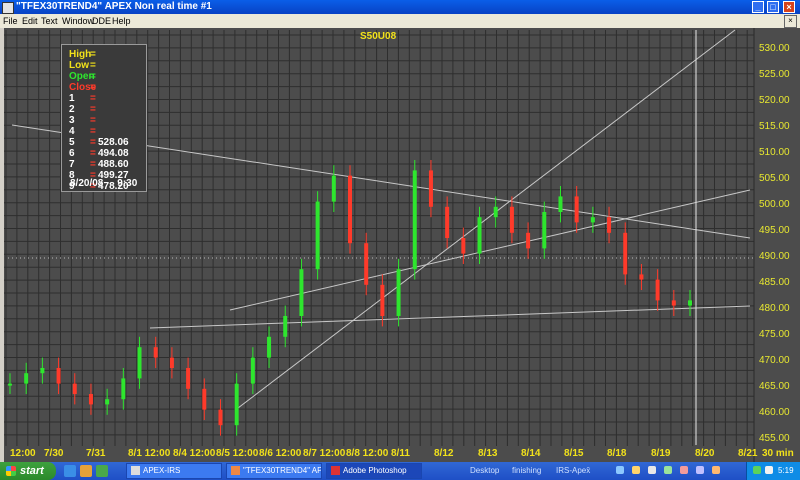 Image resolution: width=800 pixels, height=480 pixels. Describe the element at coordinates (774, 178) in the screenshot. I see `y-tick: 505.00` at that location.